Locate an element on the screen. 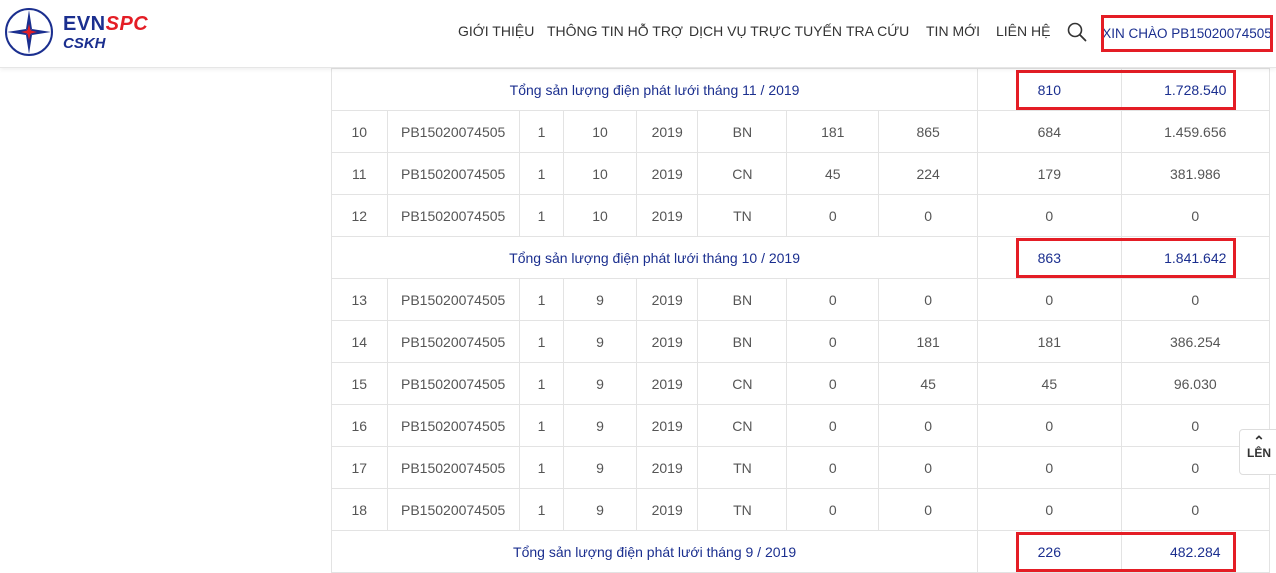 The width and height of the screenshot is (1276, 573). cell-old-index: 45 is located at coordinates (833, 173).